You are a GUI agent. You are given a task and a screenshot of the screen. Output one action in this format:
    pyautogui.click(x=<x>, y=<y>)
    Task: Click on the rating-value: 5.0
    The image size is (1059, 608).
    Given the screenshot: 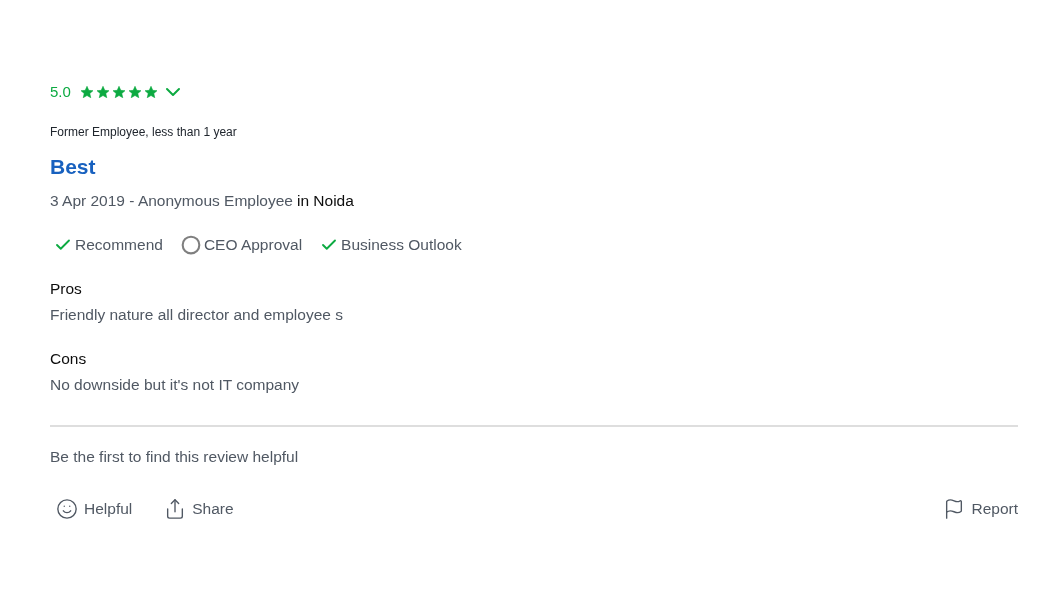 What is the action you would take?
    pyautogui.click(x=60, y=92)
    